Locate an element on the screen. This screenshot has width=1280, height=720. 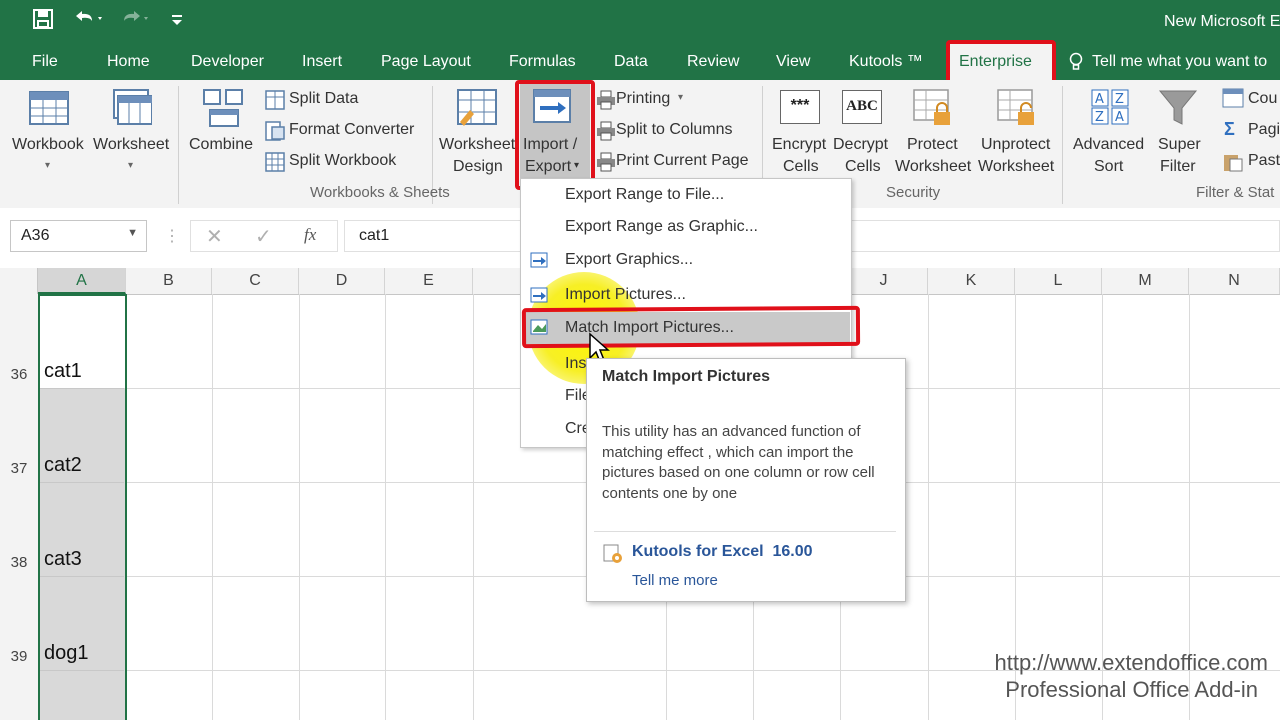
row-header-38: 38 is located at coordinates (19, 562).